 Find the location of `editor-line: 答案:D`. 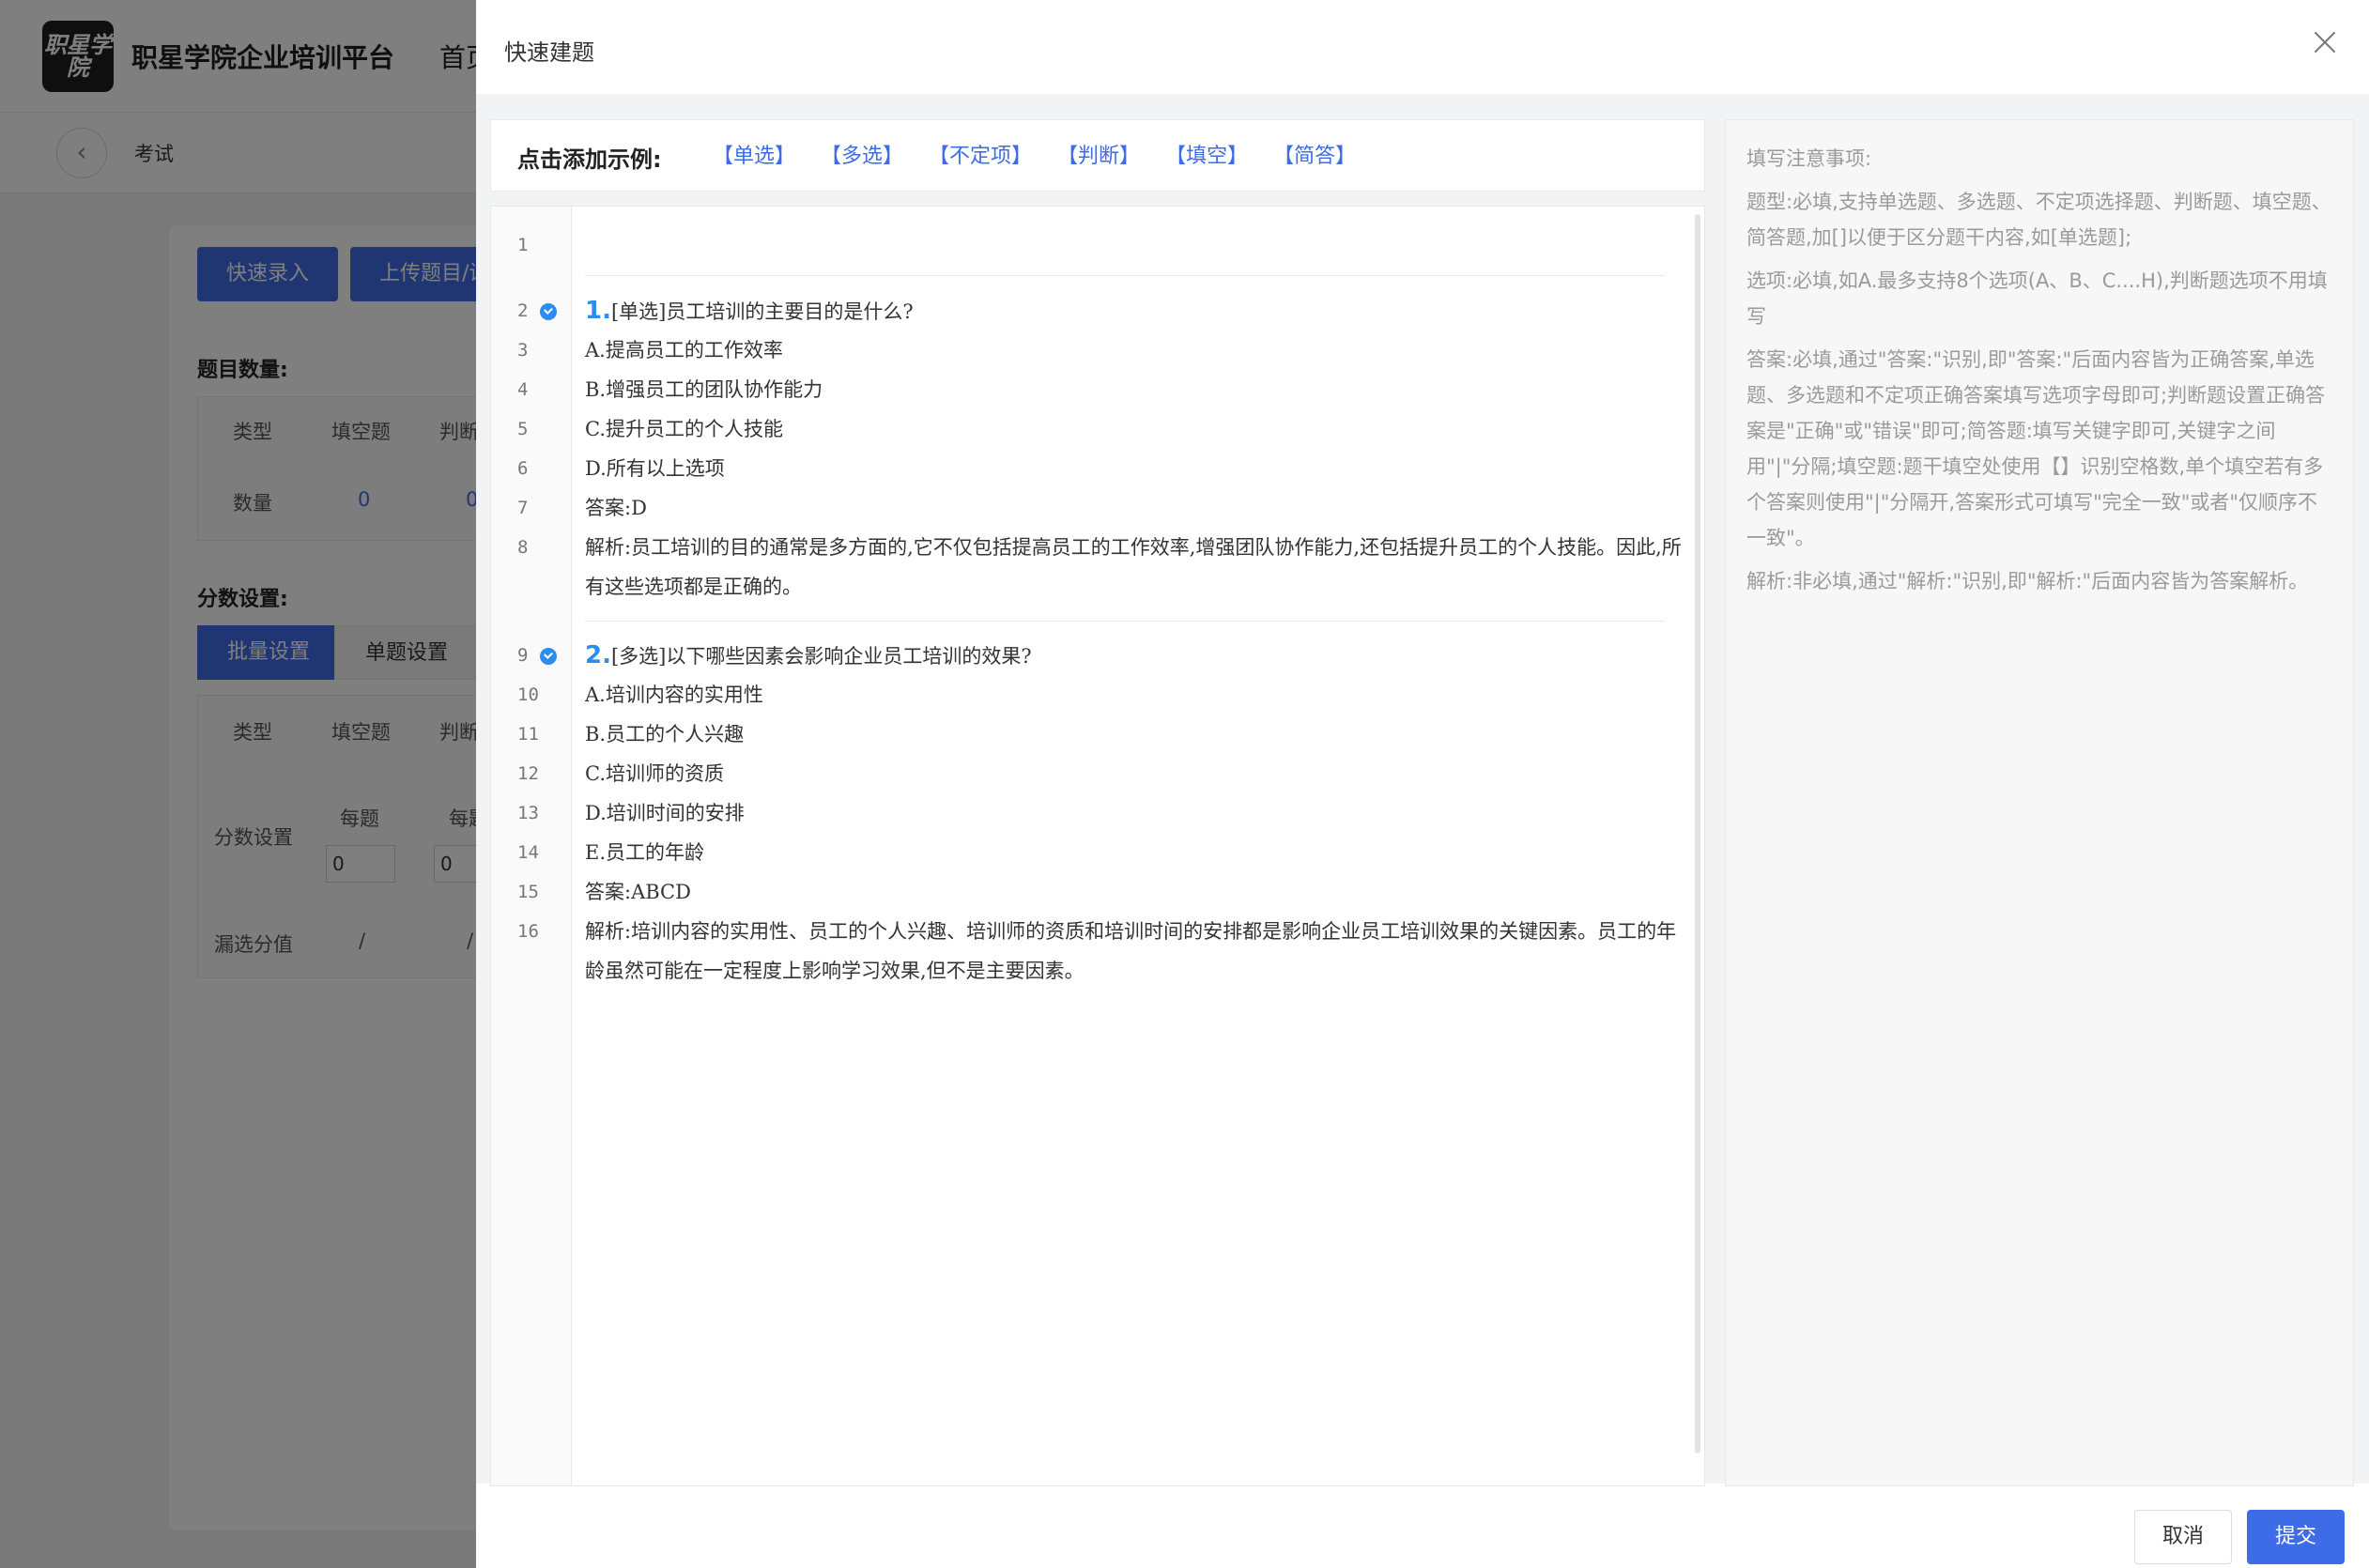

editor-line: 答案:D is located at coordinates (1134, 508).